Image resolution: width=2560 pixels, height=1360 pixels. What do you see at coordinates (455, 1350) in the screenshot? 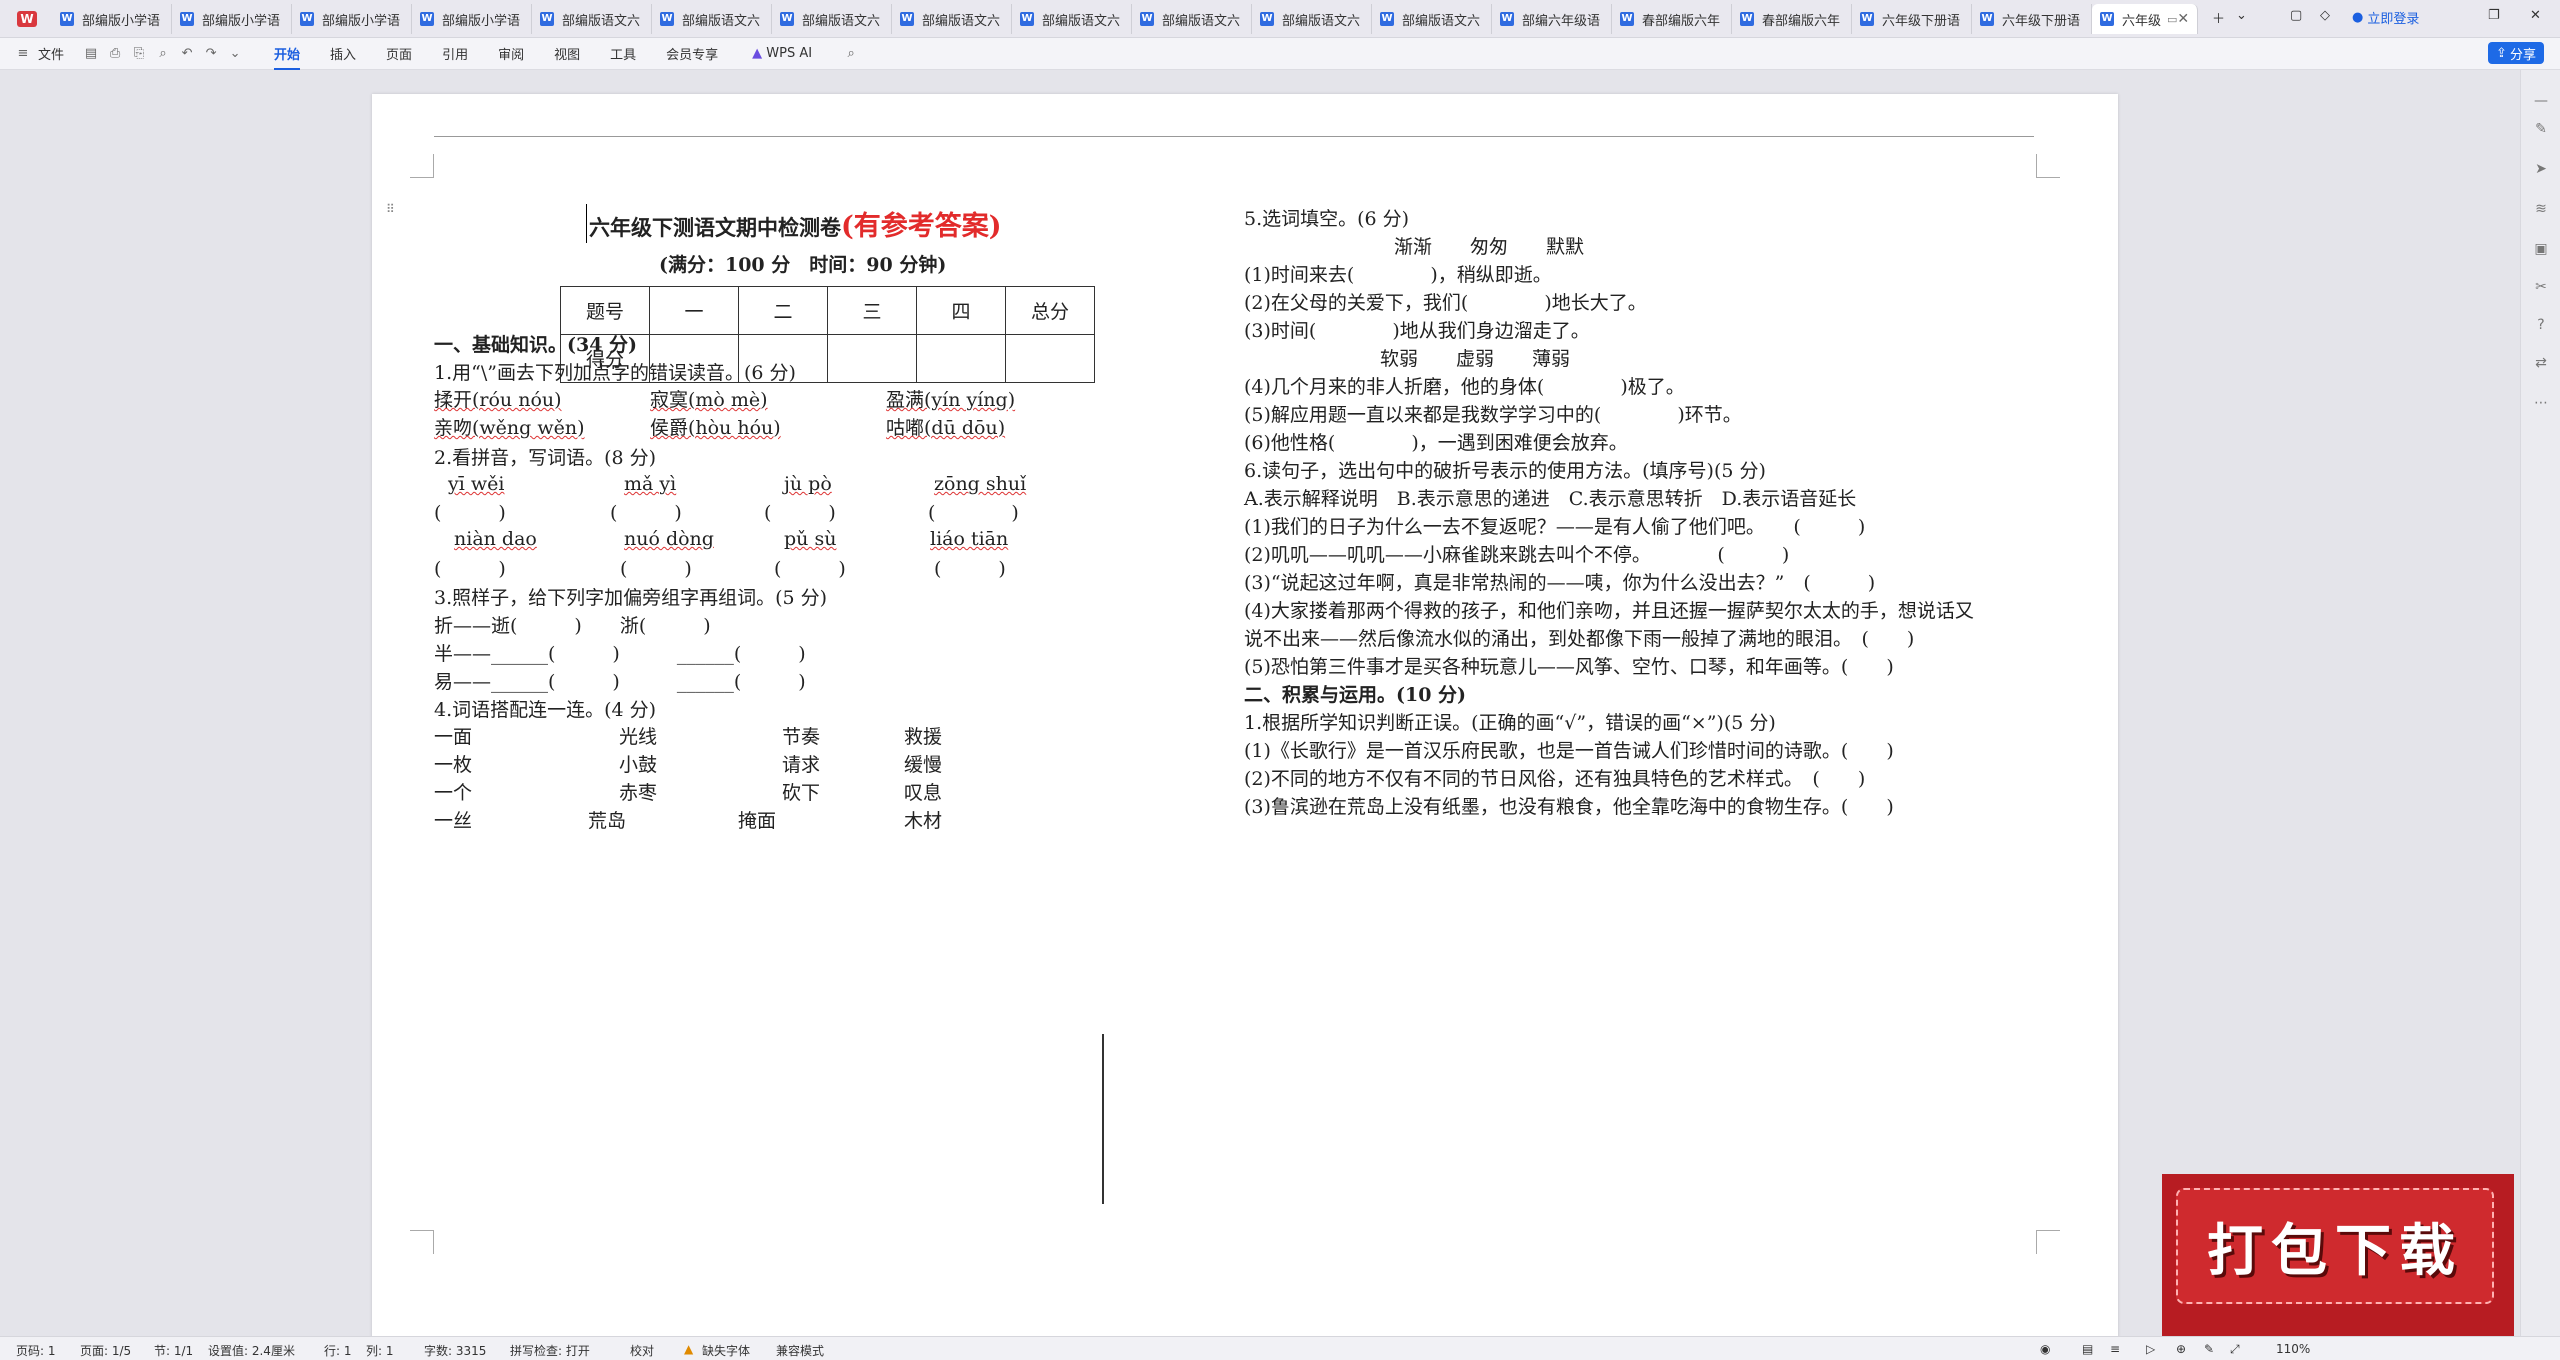
I see `status-words: 字数: 3315` at bounding box center [455, 1350].